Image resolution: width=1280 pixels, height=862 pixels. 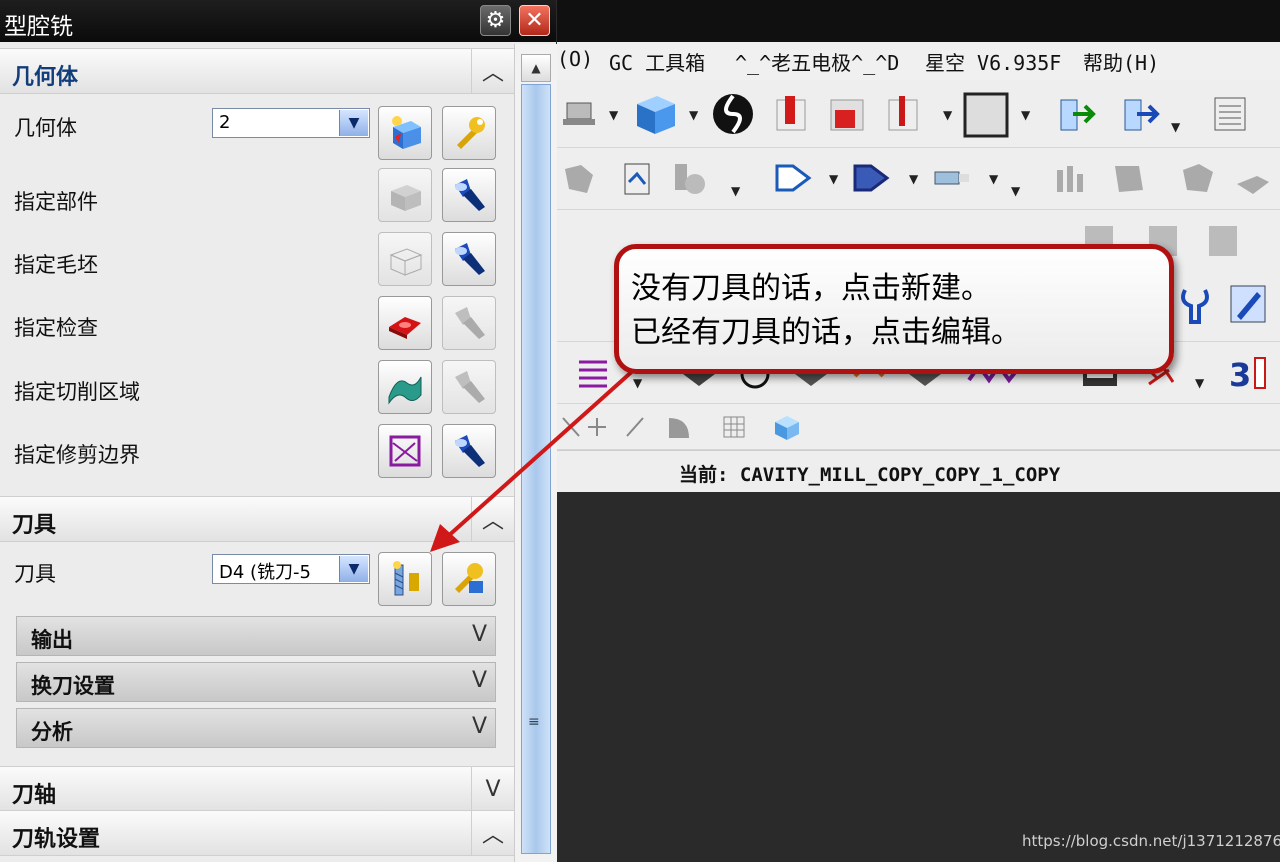 What do you see at coordinates (492, 789) in the screenshot?
I see `expand-icon: V` at bounding box center [492, 789].